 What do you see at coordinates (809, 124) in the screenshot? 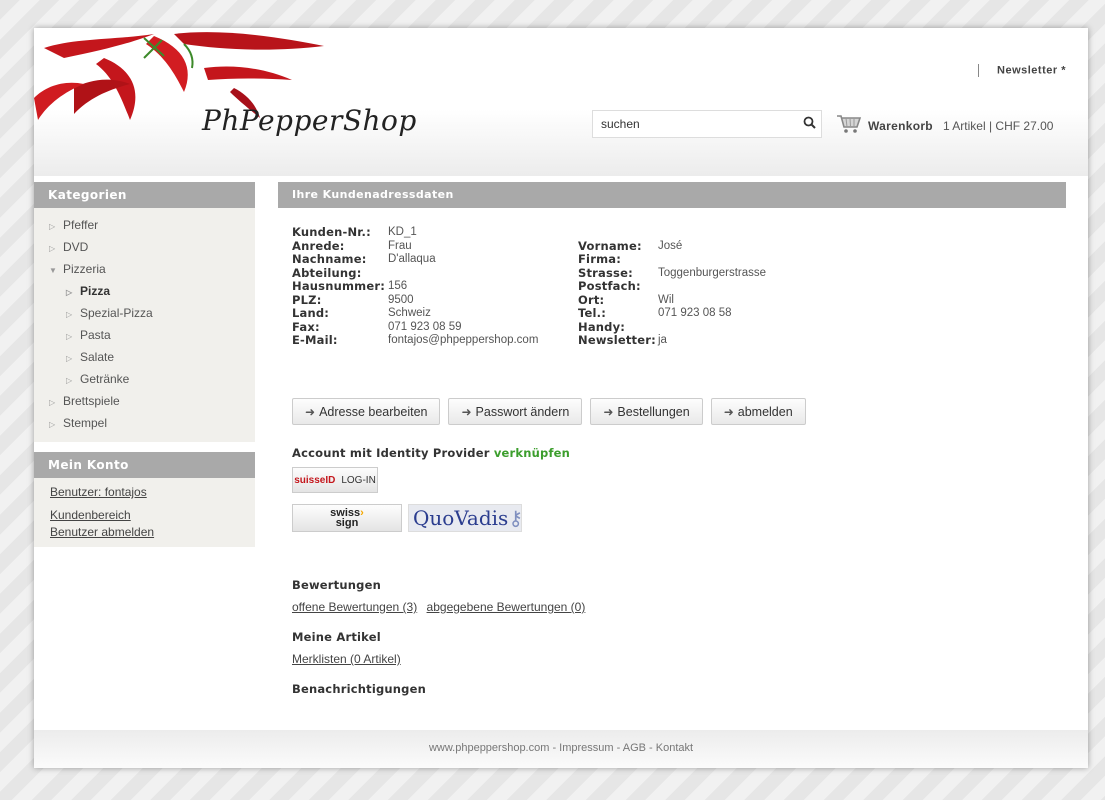
I see `search-icon` at bounding box center [809, 124].